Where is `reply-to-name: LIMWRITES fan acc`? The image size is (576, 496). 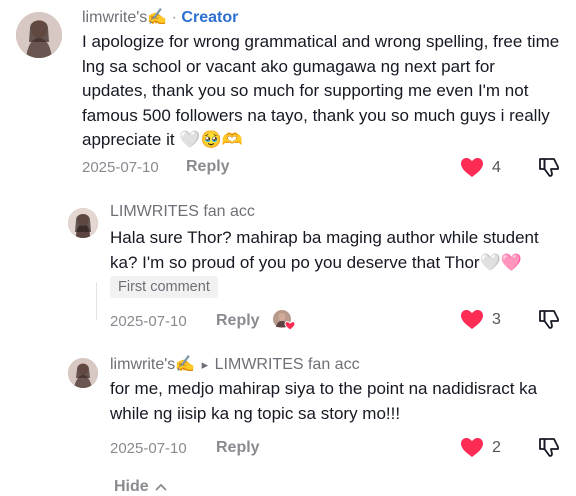
reply-to-name: LIMWRITES fan acc is located at coordinates (287, 364).